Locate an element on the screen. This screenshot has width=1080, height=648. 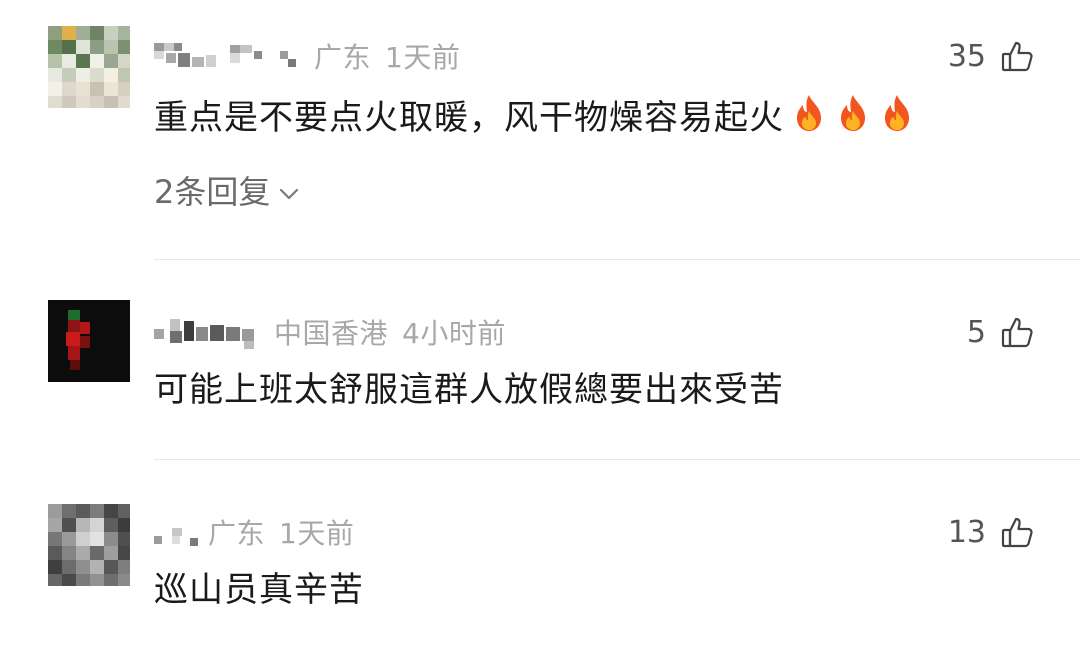
comment-location: 中国香港 is located at coordinates (331, 333).